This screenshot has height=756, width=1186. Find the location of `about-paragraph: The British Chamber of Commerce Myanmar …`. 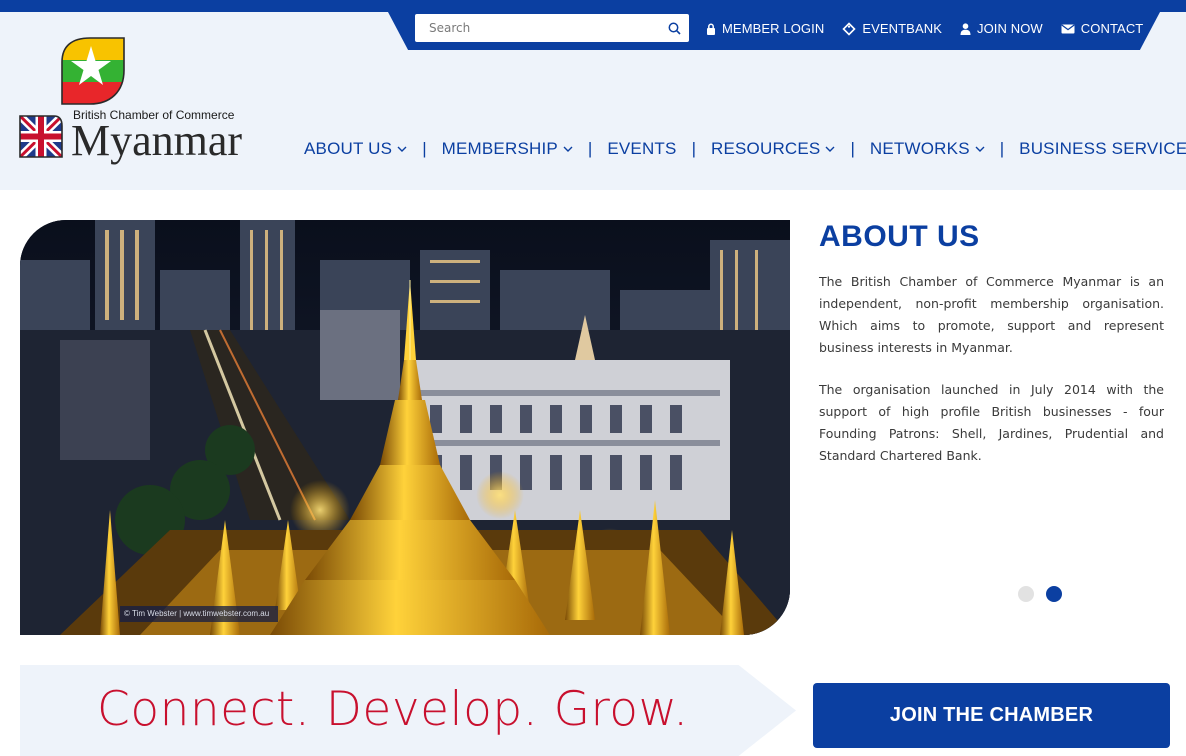

about-paragraph: The British Chamber of Commerce Myanmar … is located at coordinates (991, 314).